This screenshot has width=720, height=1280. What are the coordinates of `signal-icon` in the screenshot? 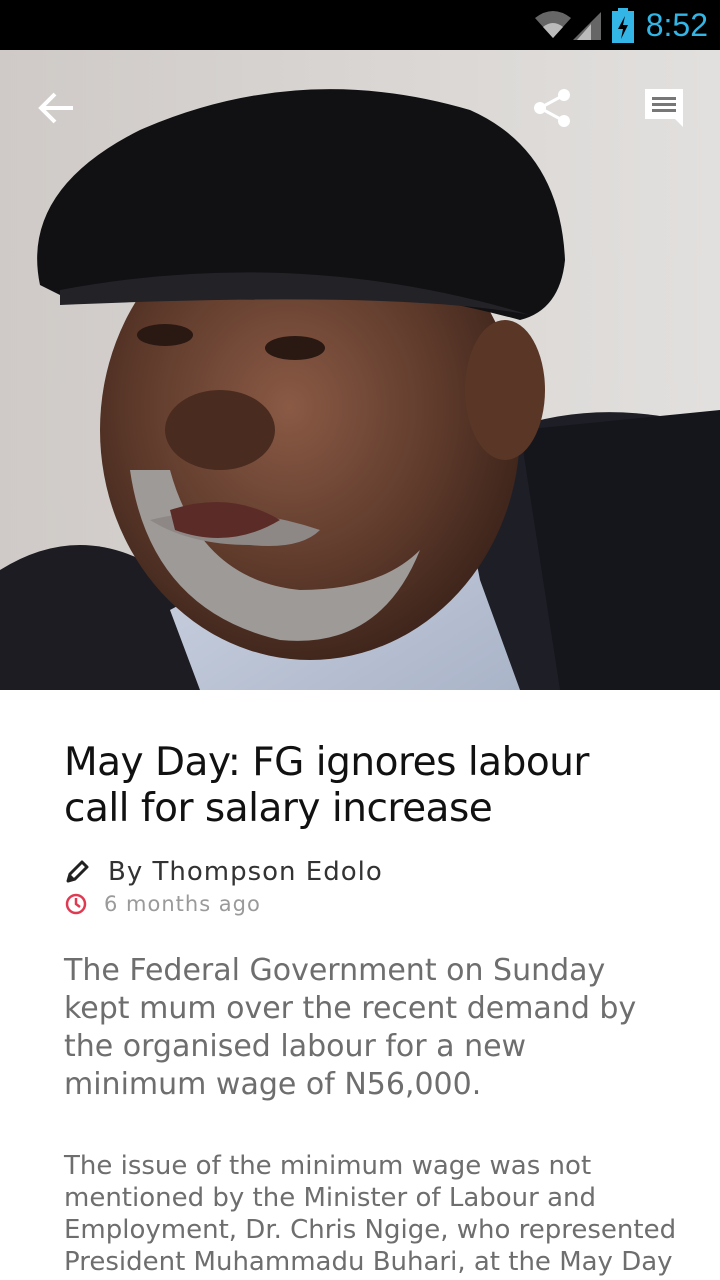 It's located at (587, 26).